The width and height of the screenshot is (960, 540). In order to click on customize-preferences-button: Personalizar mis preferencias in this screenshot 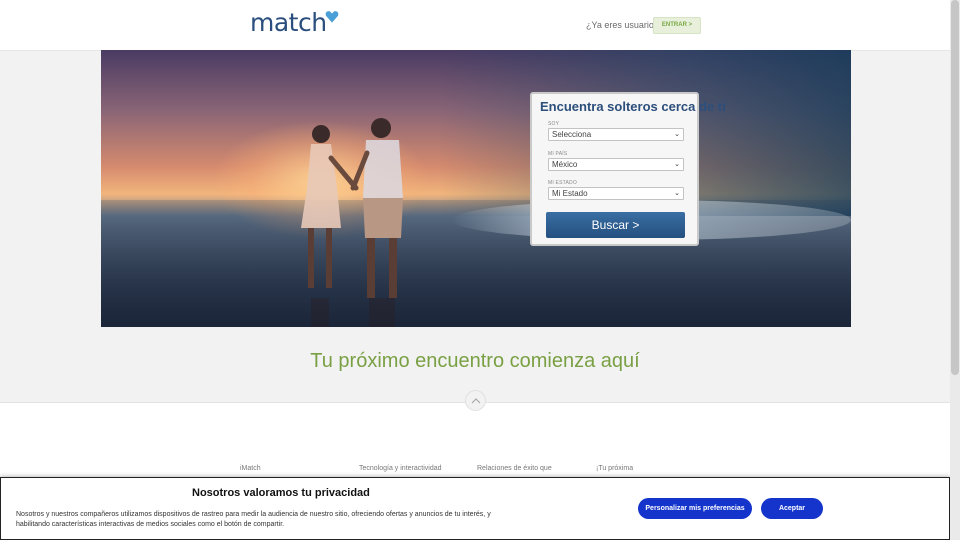, I will do `click(695, 508)`.